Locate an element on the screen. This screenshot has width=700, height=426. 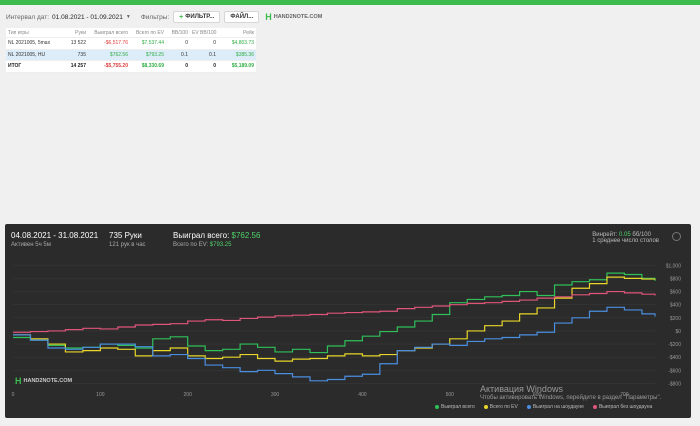
chart-date-block: 04.08.2021 - 31.08.2021 Активен 5ч 5м is located at coordinates (54, 239).